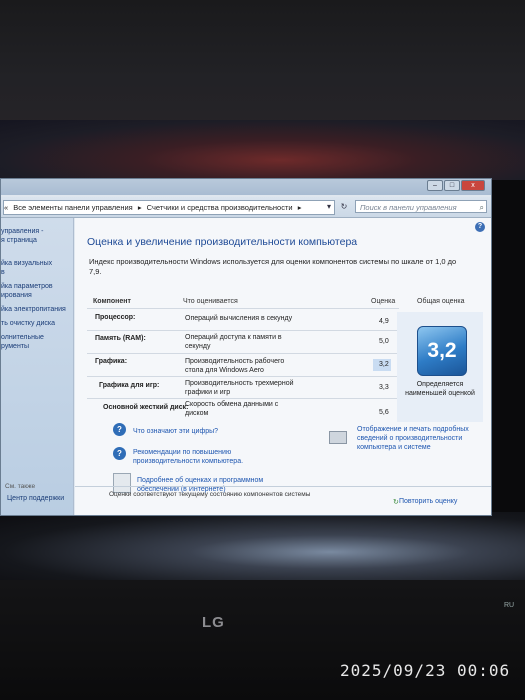 The height and width of the screenshot is (700, 525). Describe the element at coordinates (384, 412) in the screenshot. I see `row-disk-score: 5,6` at that location.